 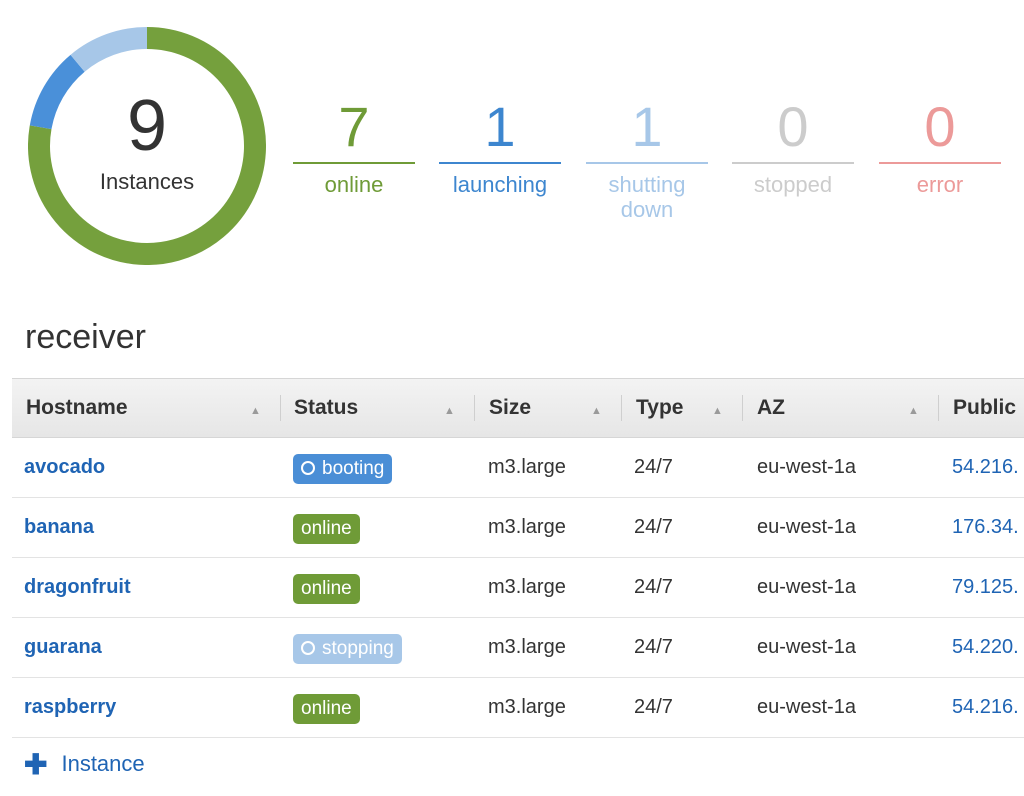 I want to click on column-header-label: Public, so click(x=985, y=407).